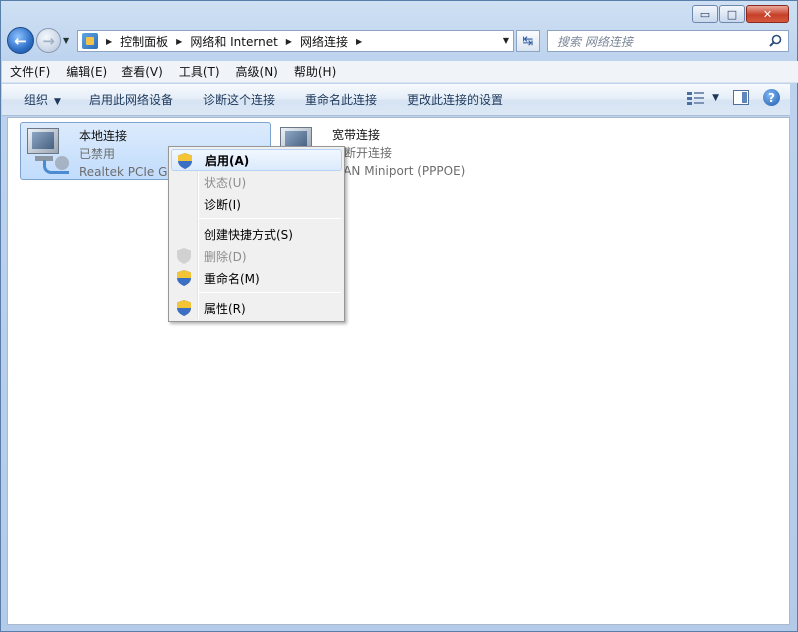 Image resolution: width=798 pixels, height=632 pixels. Describe the element at coordinates (400, 72) in the screenshot. I see `menu-bar: 文件(F) 编辑(E) 查看(V) 工具(T) 高级(N) 帮助(H)` at that location.